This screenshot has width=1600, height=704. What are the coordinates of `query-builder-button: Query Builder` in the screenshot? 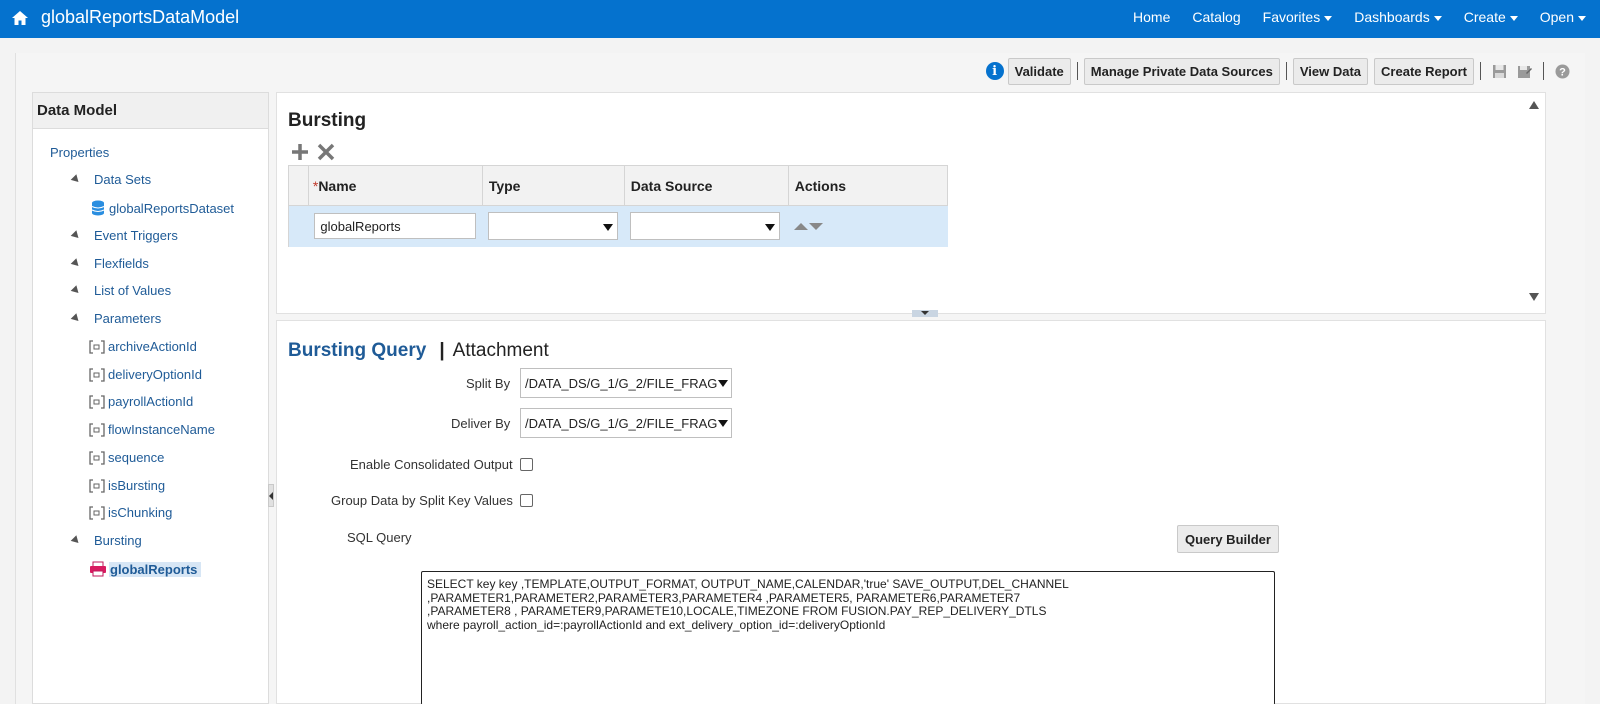 It's located at (1228, 539).